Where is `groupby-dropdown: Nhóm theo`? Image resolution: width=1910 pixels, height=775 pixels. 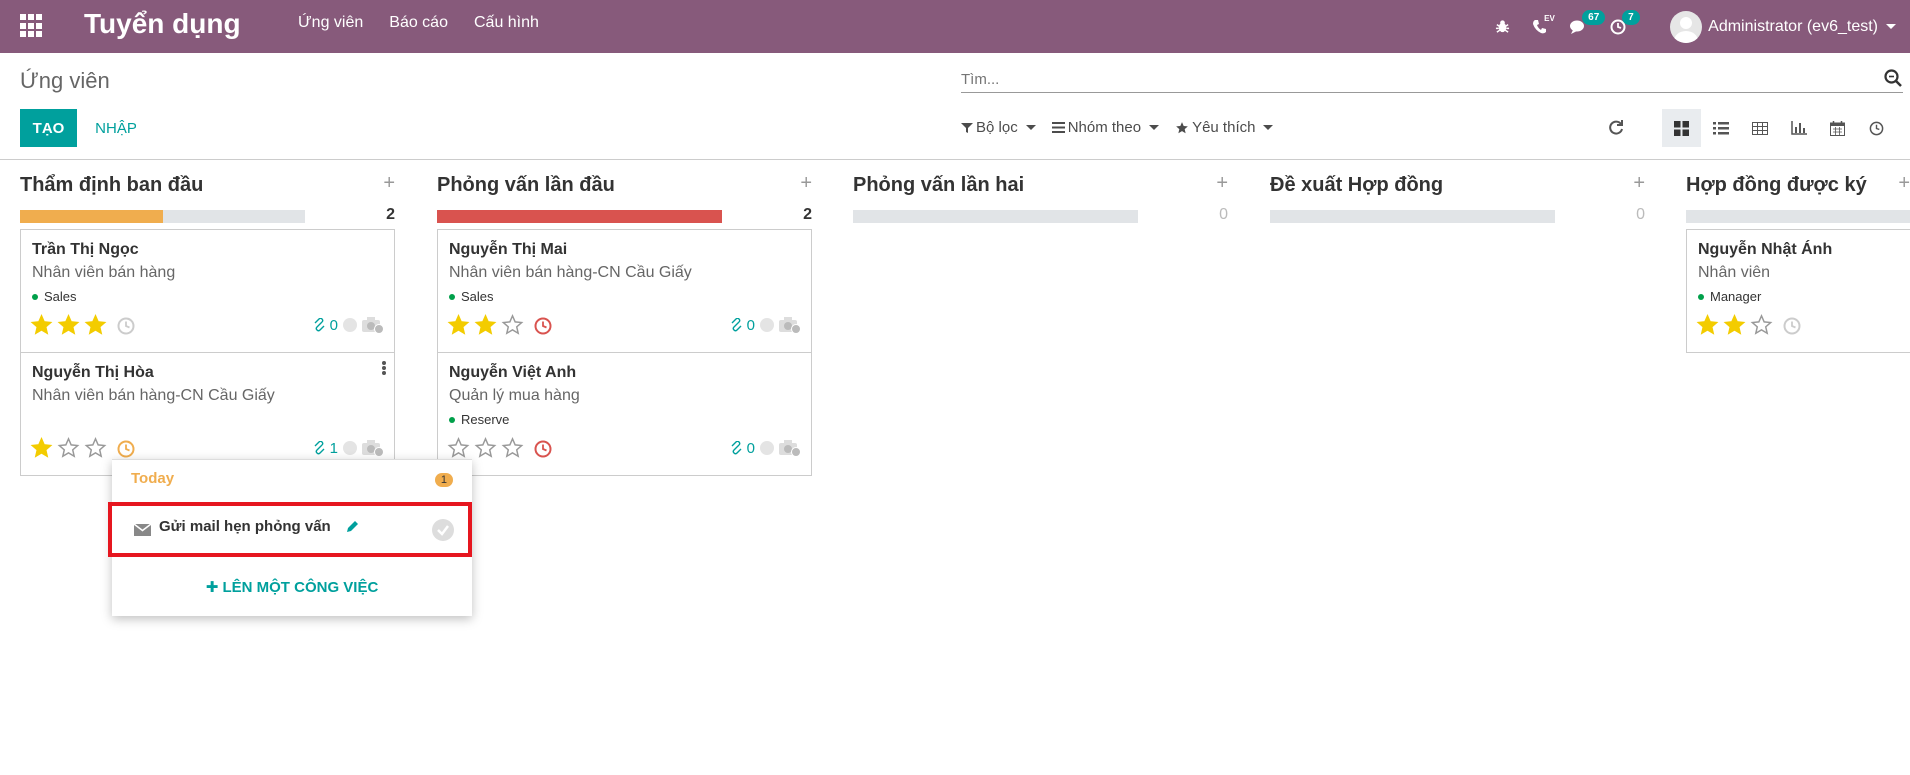 groupby-dropdown: Nhóm theo is located at coordinates (1105, 127).